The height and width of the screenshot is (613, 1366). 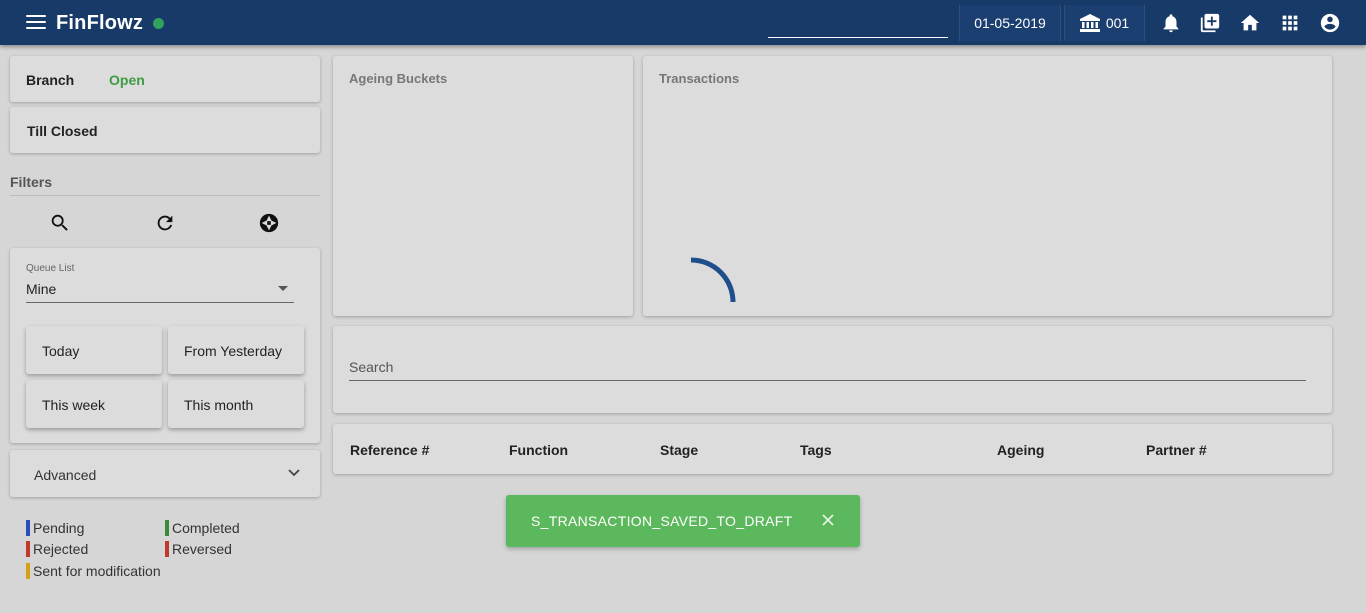 What do you see at coordinates (41, 289) in the screenshot?
I see `queue-list-value: Mine` at bounding box center [41, 289].